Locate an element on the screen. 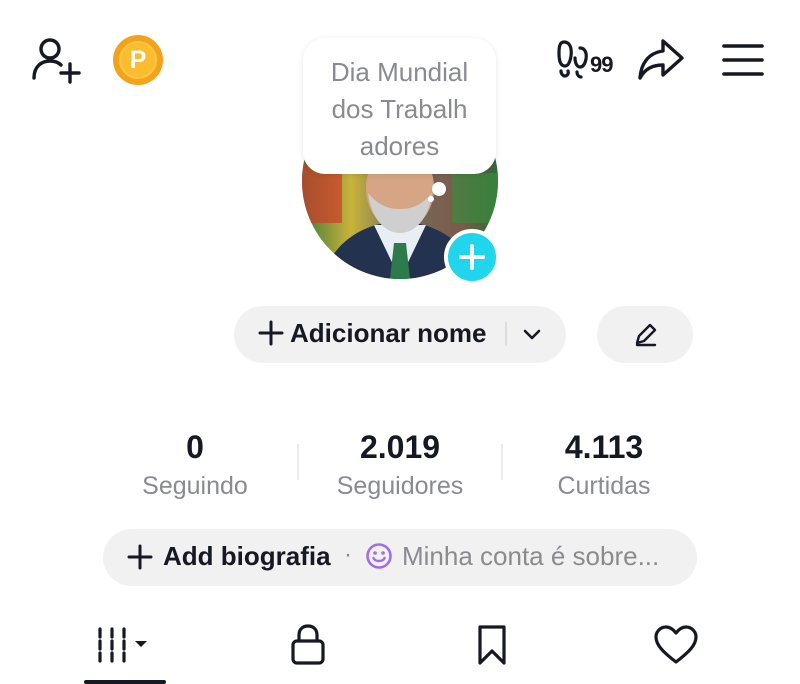 This screenshot has height=684, width=800. note-bubble-tail-small is located at coordinates (431, 199).